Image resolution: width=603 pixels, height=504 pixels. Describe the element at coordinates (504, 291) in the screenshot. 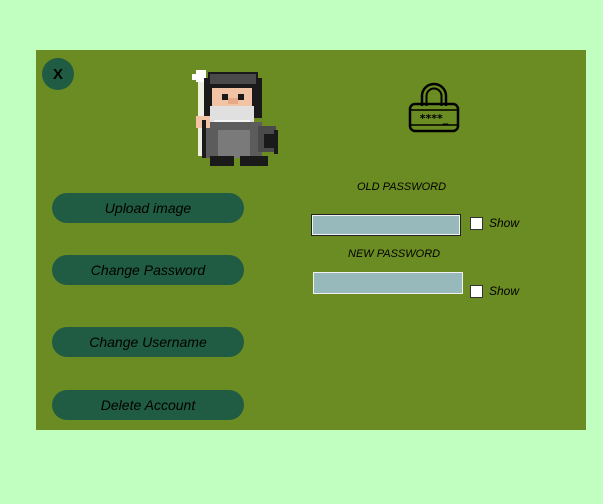

I see `show-new-password-label: Show` at that location.